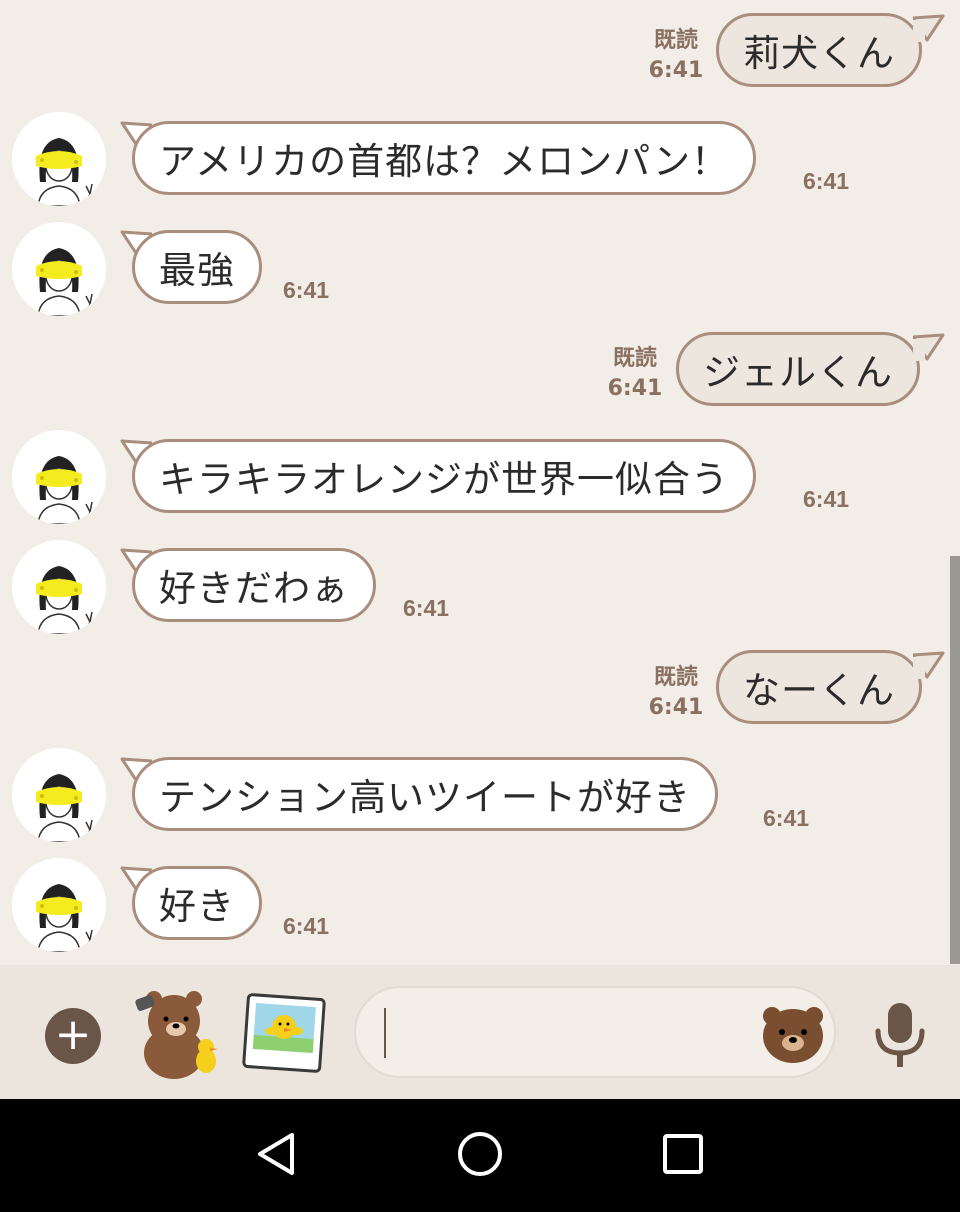 Image resolution: width=960 pixels, height=1212 pixels. What do you see at coordinates (284, 1034) in the screenshot?
I see `photo-album-icon` at bounding box center [284, 1034].